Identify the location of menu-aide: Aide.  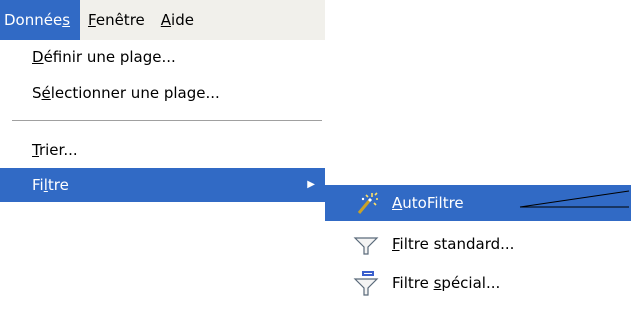
(177, 20).